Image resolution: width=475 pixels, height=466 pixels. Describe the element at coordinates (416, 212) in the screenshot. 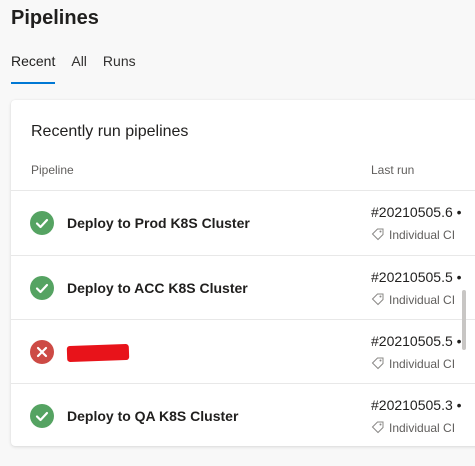

I see `run-number: #20210505.6 •` at that location.